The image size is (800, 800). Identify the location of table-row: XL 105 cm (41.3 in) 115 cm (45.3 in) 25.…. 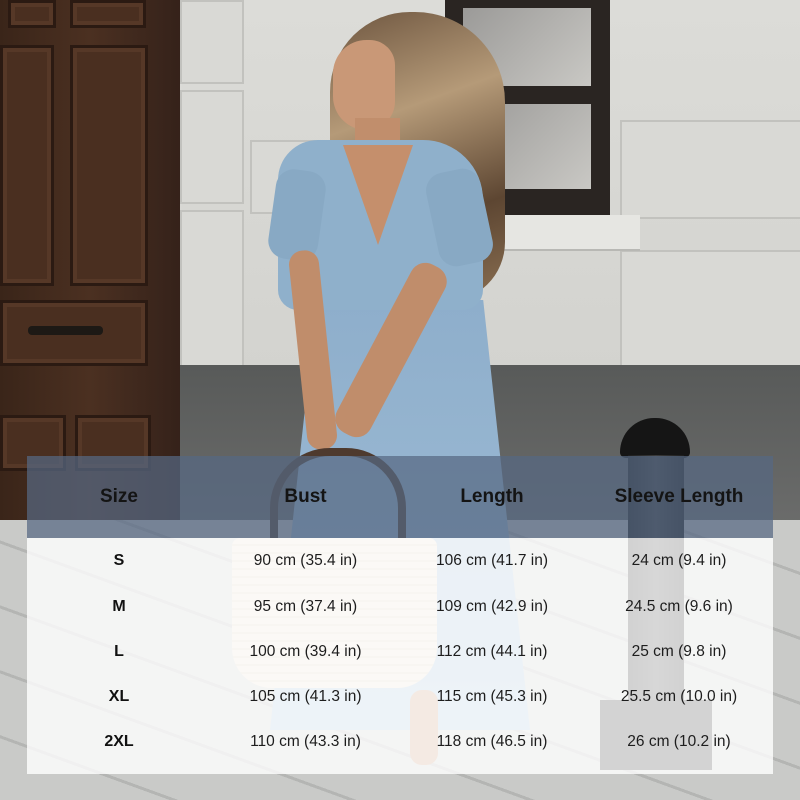
(400, 696).